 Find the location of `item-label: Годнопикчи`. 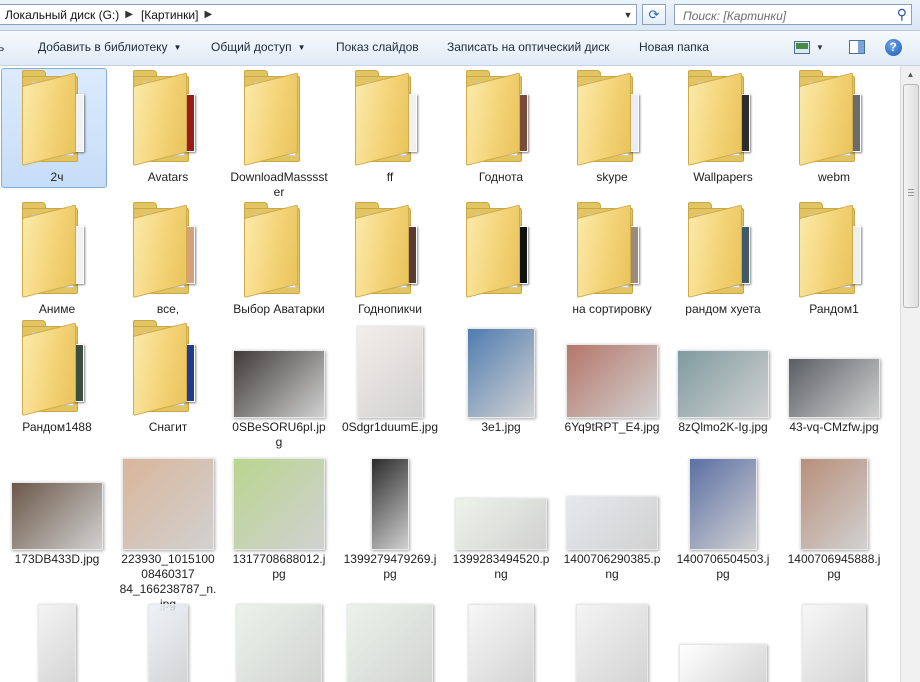

item-label: Годнопикчи is located at coordinates (390, 309).